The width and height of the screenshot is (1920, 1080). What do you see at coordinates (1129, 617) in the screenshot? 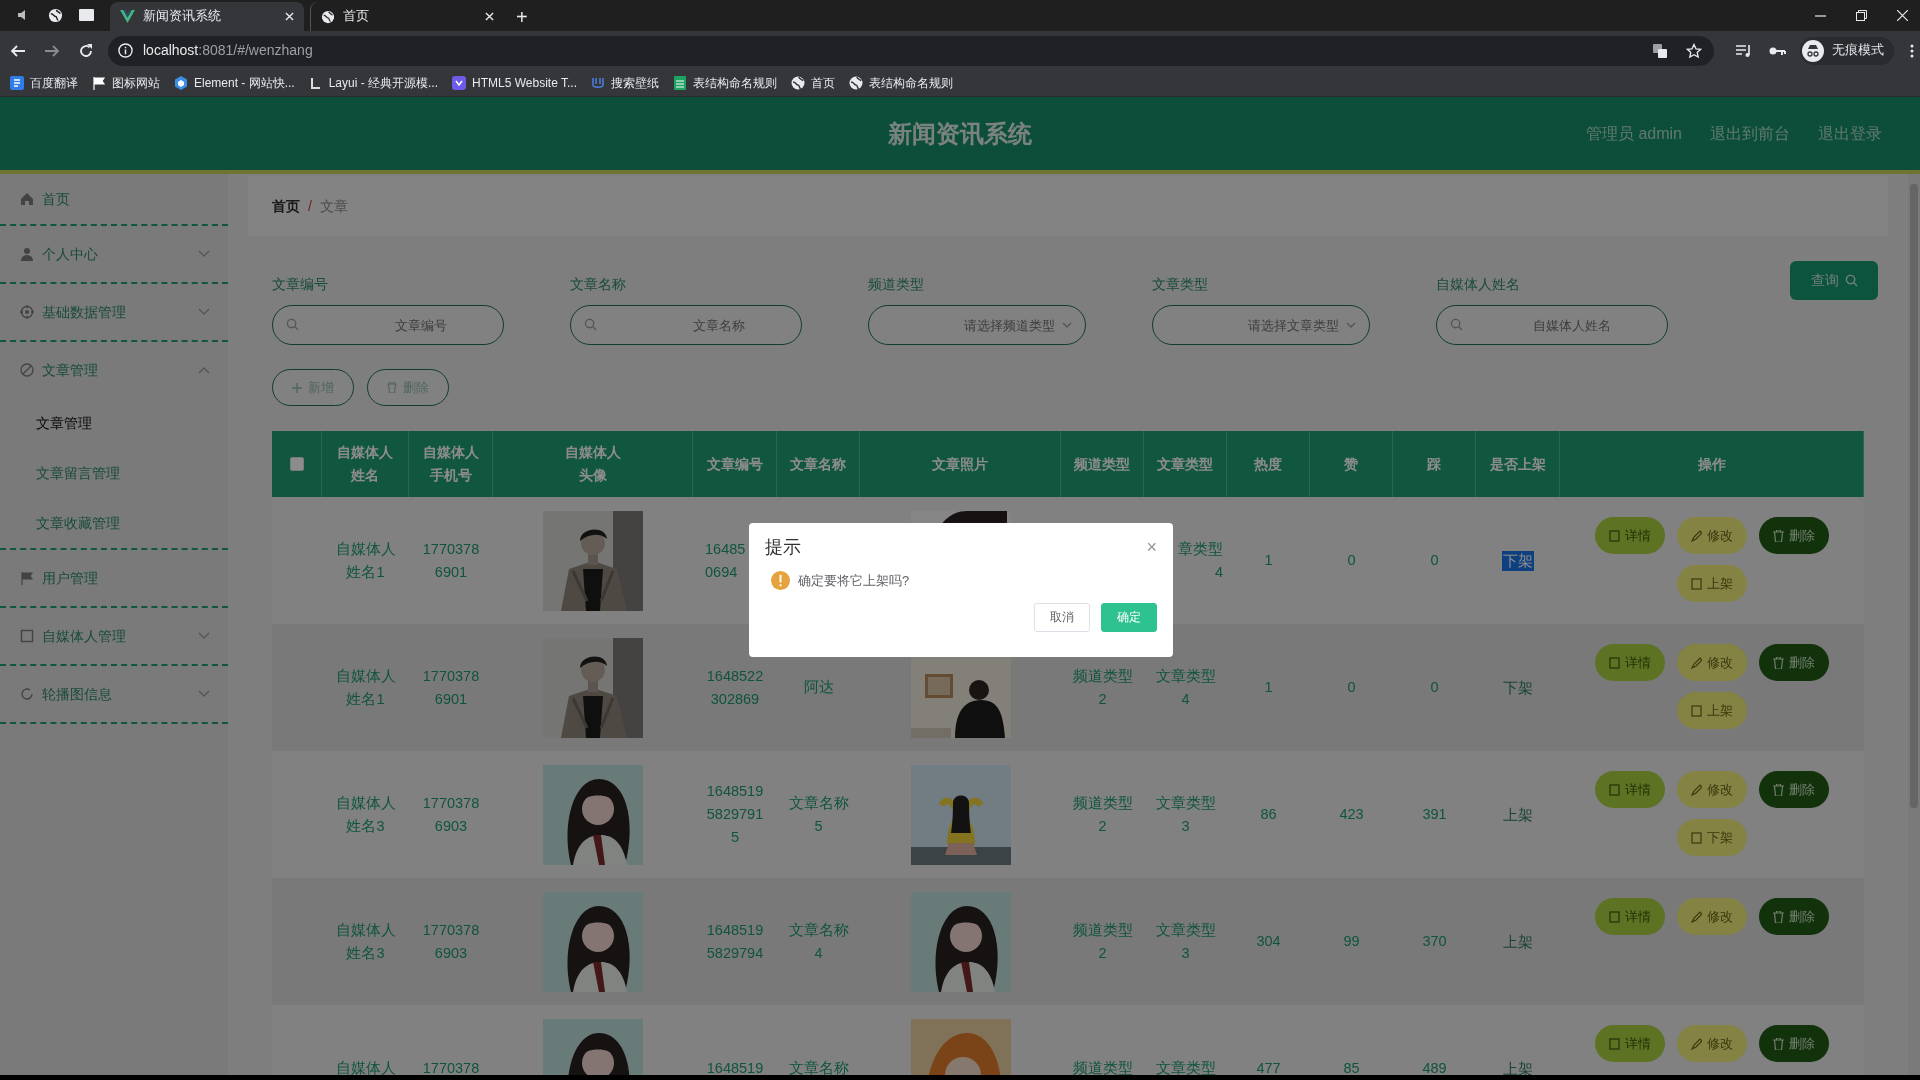
I see `confirm-button: 确定` at bounding box center [1129, 617].